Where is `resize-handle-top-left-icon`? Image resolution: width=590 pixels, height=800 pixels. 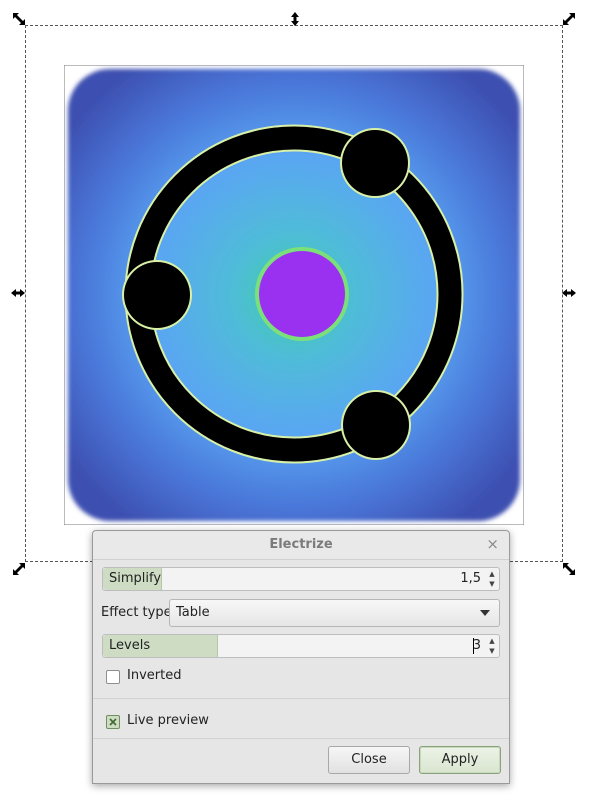 resize-handle-top-left-icon is located at coordinates (19, 19).